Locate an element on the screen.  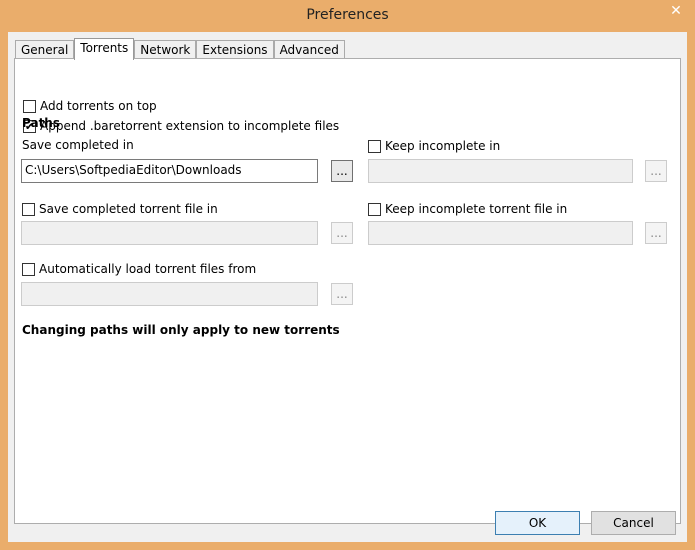
auto-load-option: Automatically load torrent files from is located at coordinates (139, 269).